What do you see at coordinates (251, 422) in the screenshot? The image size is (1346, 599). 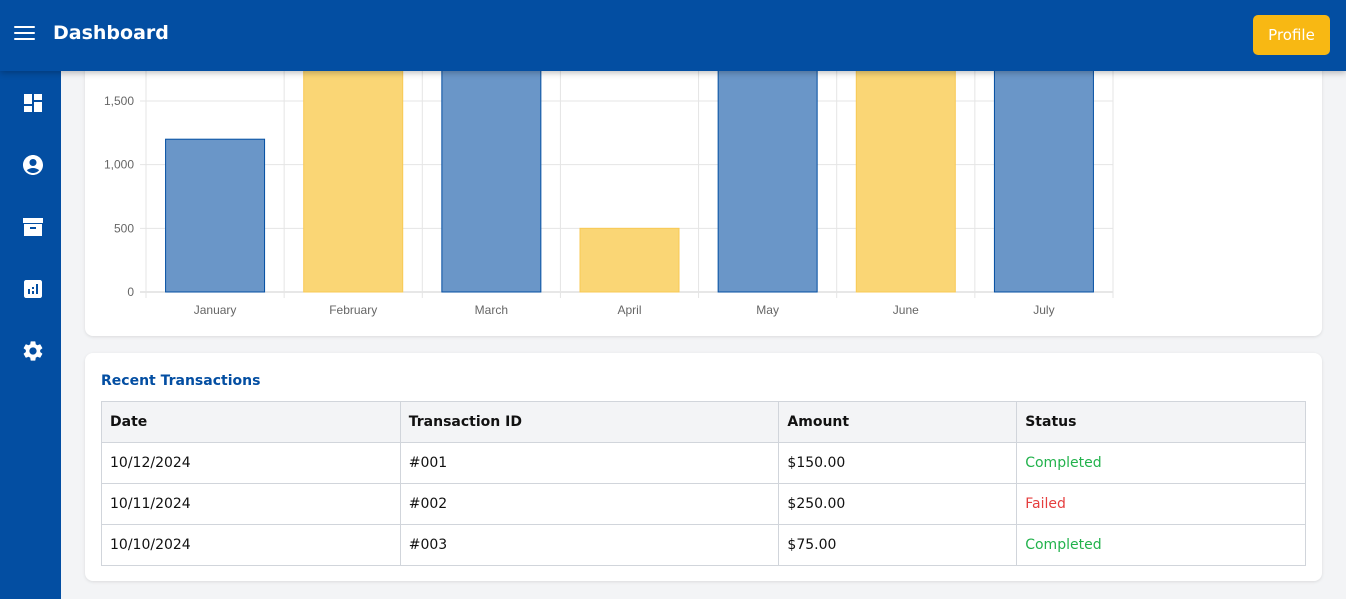 I see `column-header-date: Date` at bounding box center [251, 422].